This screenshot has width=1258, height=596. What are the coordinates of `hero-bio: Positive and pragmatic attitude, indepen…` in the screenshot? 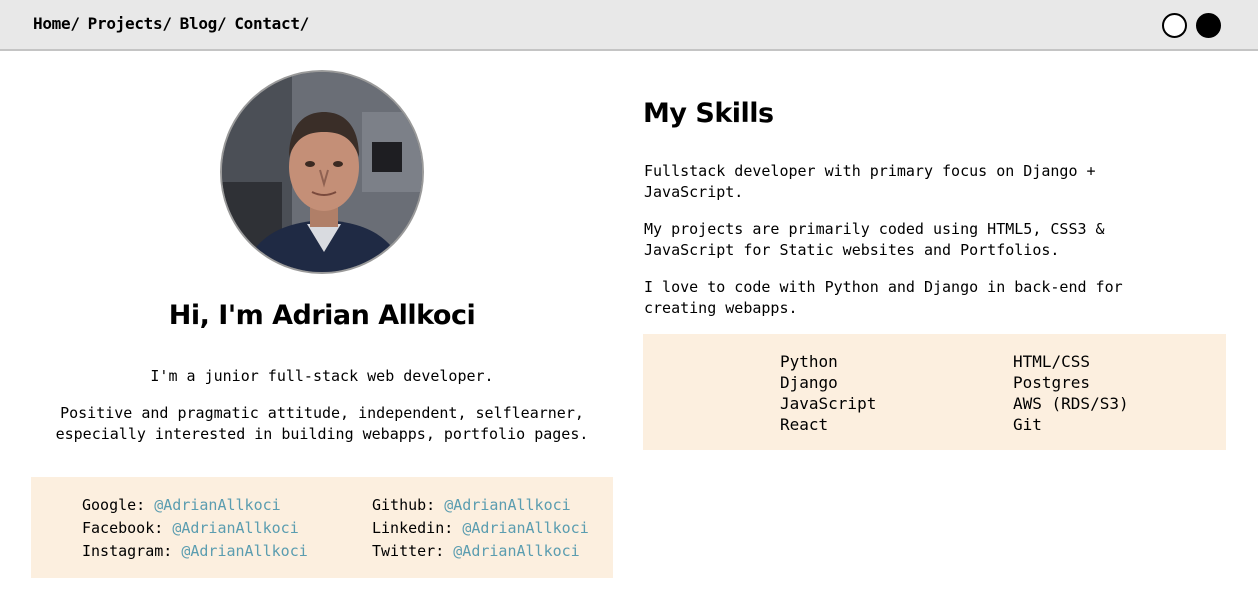 It's located at (322, 423).